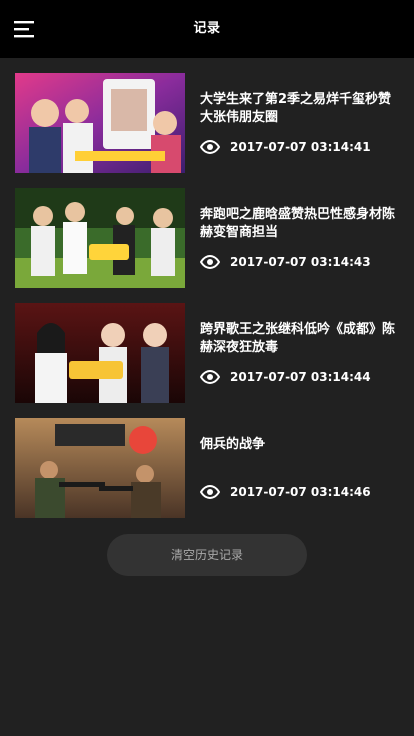 This screenshot has width=414, height=736. I want to click on view-meta: 2017-07-07 03:14:43, so click(285, 262).